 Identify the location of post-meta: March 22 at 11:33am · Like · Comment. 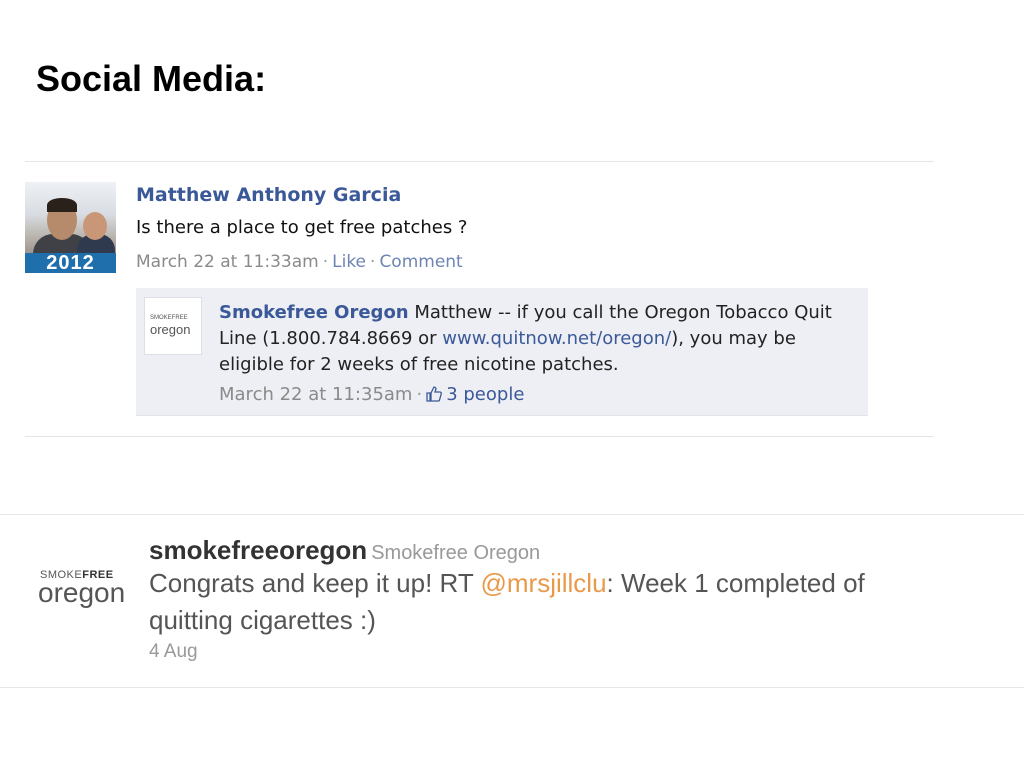
(299, 262).